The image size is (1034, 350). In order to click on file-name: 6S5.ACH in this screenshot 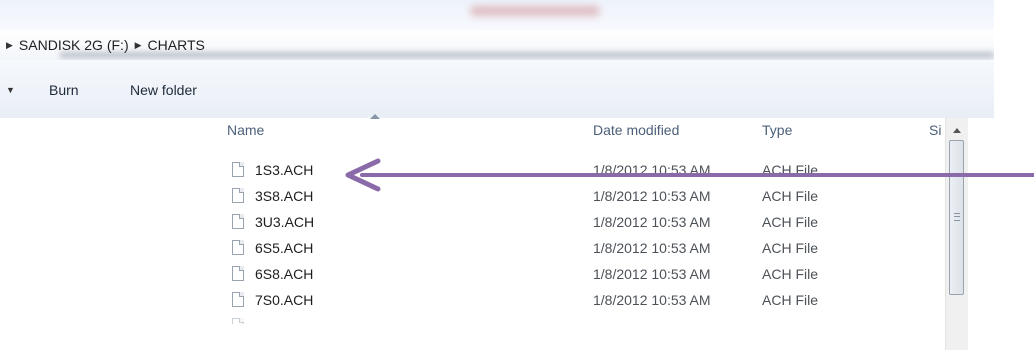, I will do `click(284, 248)`.